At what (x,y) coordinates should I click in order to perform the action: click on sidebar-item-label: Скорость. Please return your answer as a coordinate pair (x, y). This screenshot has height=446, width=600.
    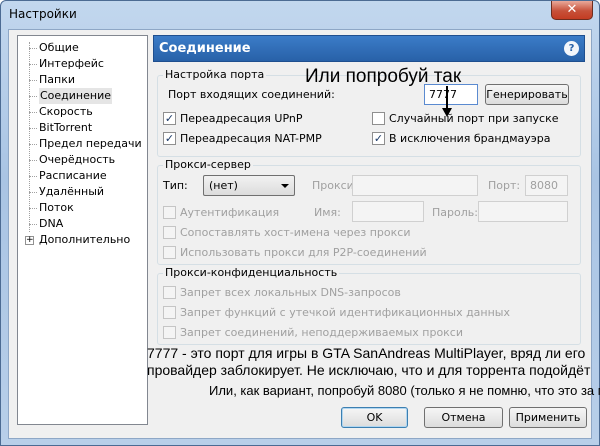
    Looking at the image, I should click on (66, 111).